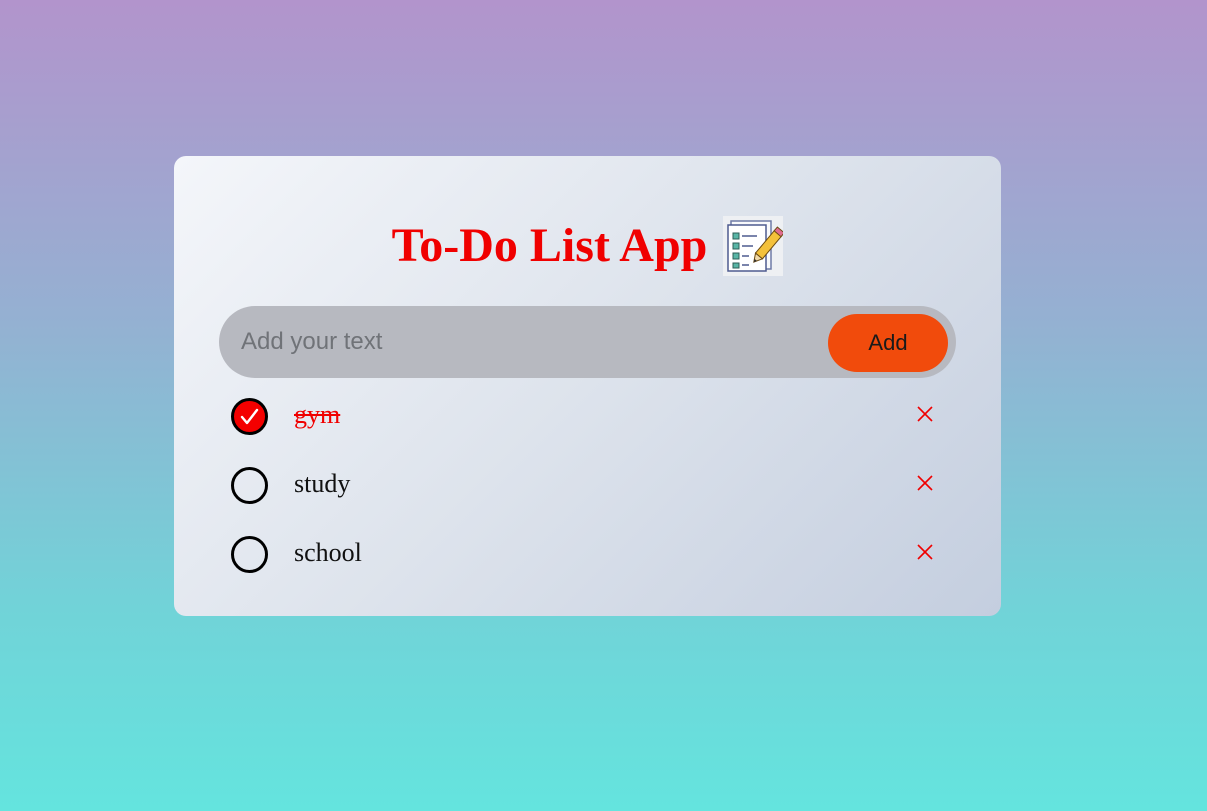 This screenshot has width=1207, height=811. Describe the element at coordinates (589, 485) in the screenshot. I see `list-item: study` at that location.